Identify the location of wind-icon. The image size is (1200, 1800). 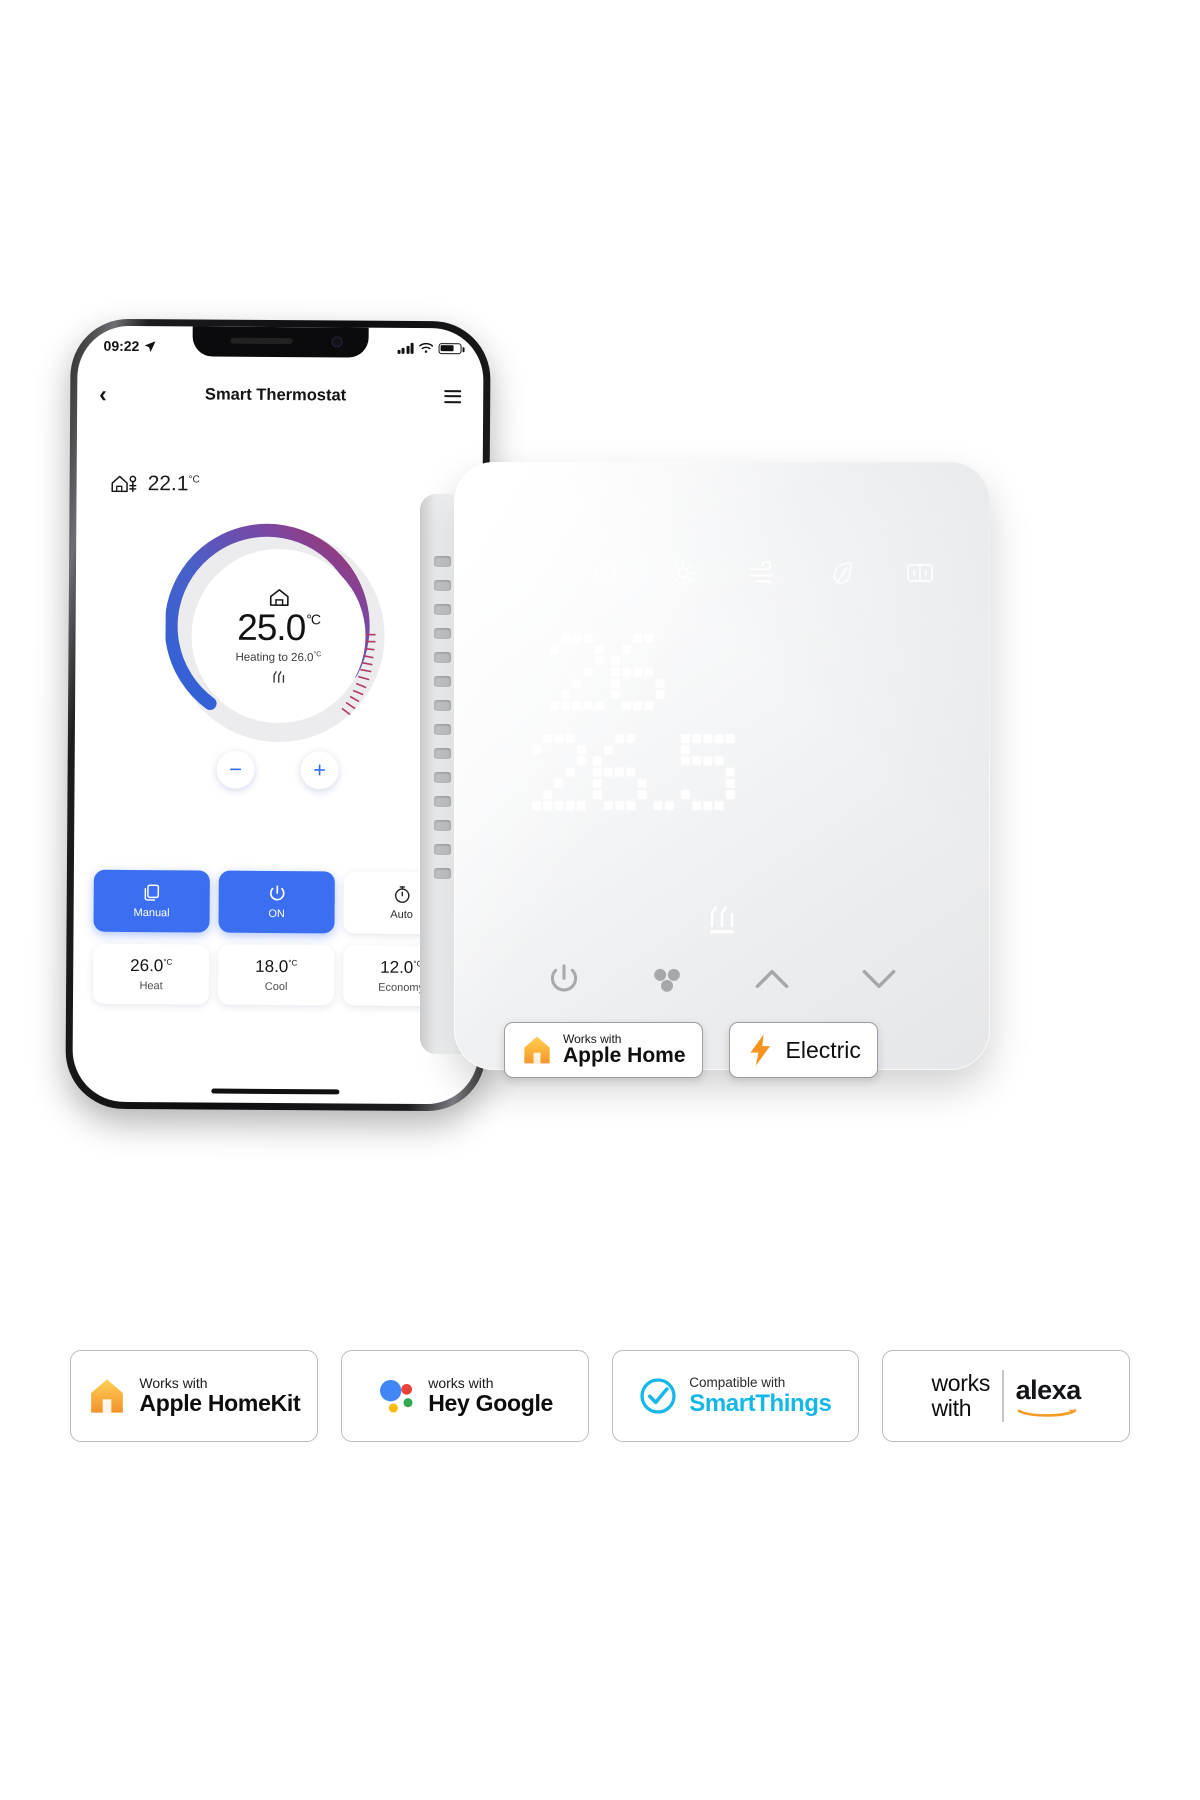
(760, 572).